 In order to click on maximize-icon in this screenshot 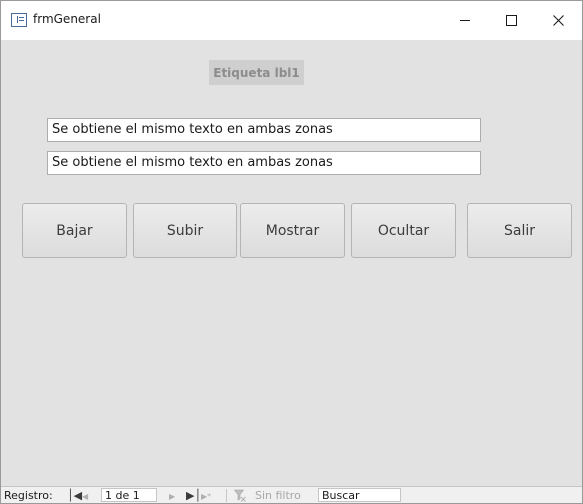, I will do `click(511, 20)`.